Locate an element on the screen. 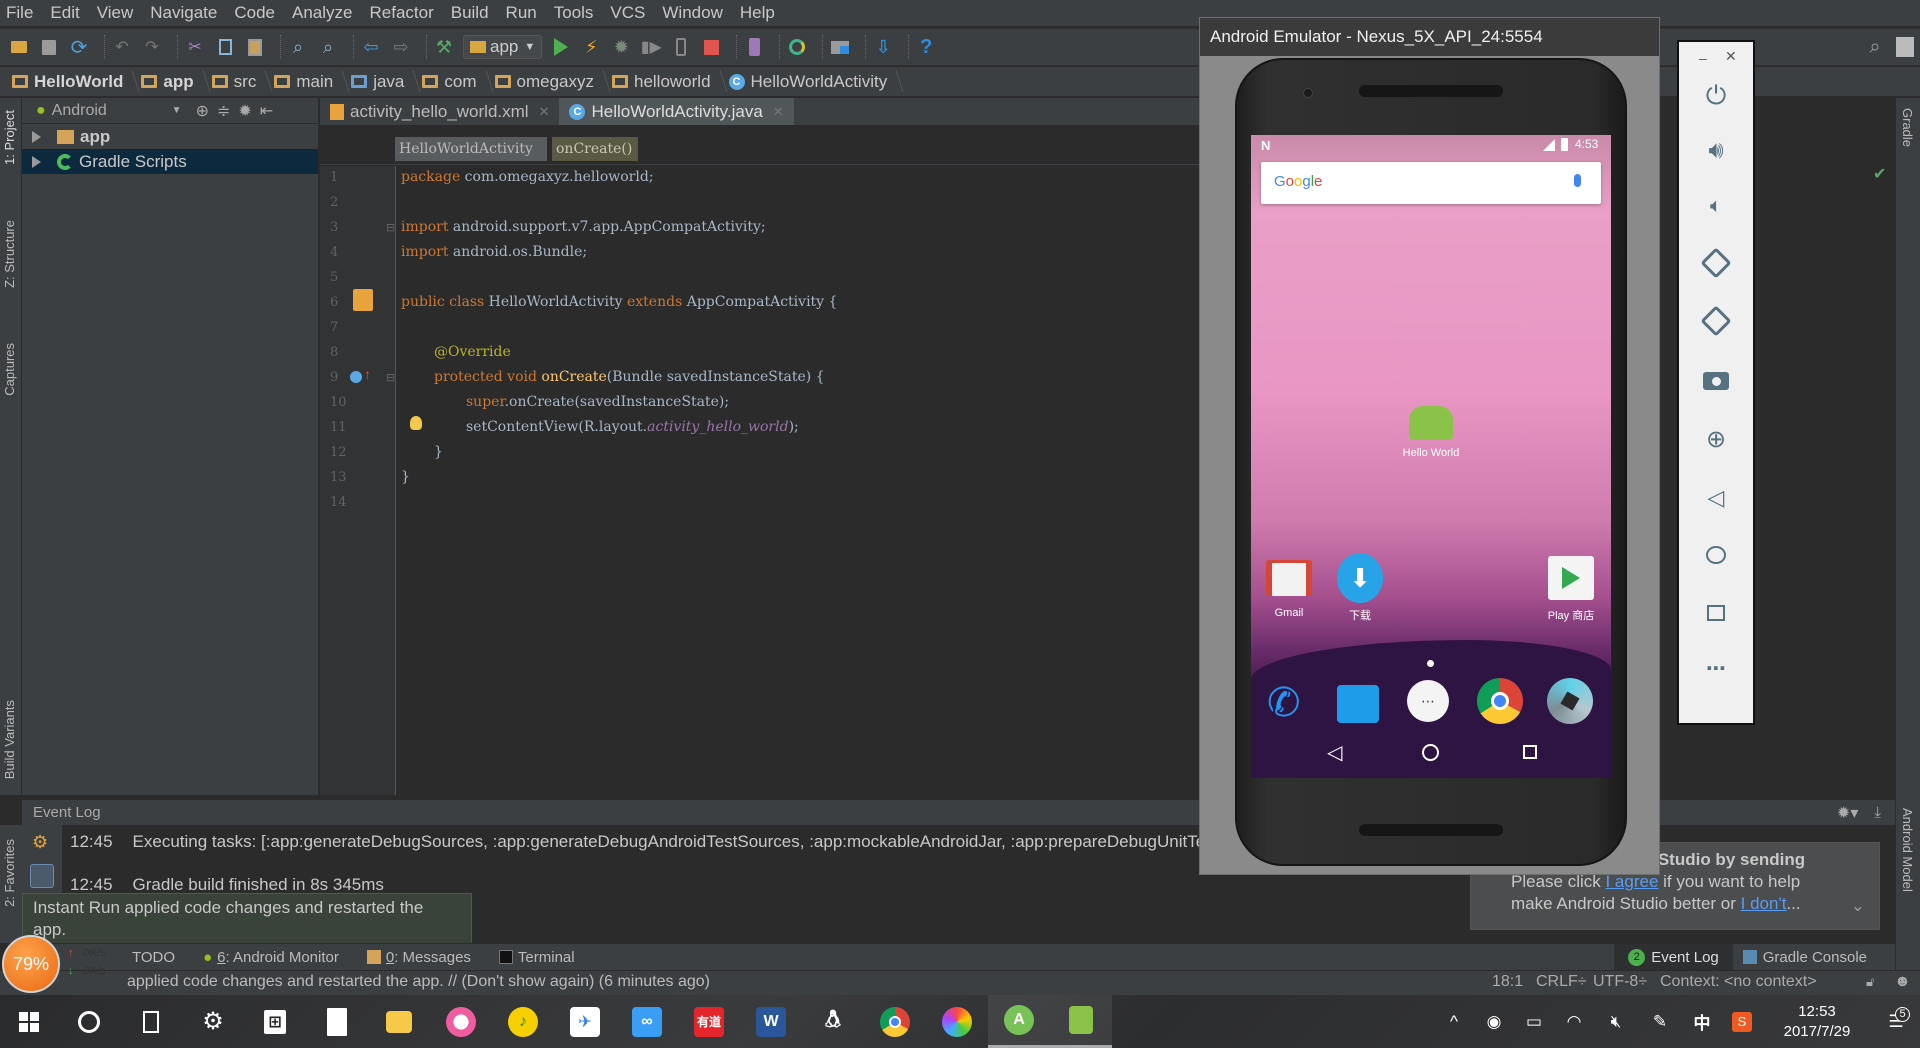 Image resolution: width=1920 pixels, height=1048 pixels. menu-view: View is located at coordinates (115, 13).